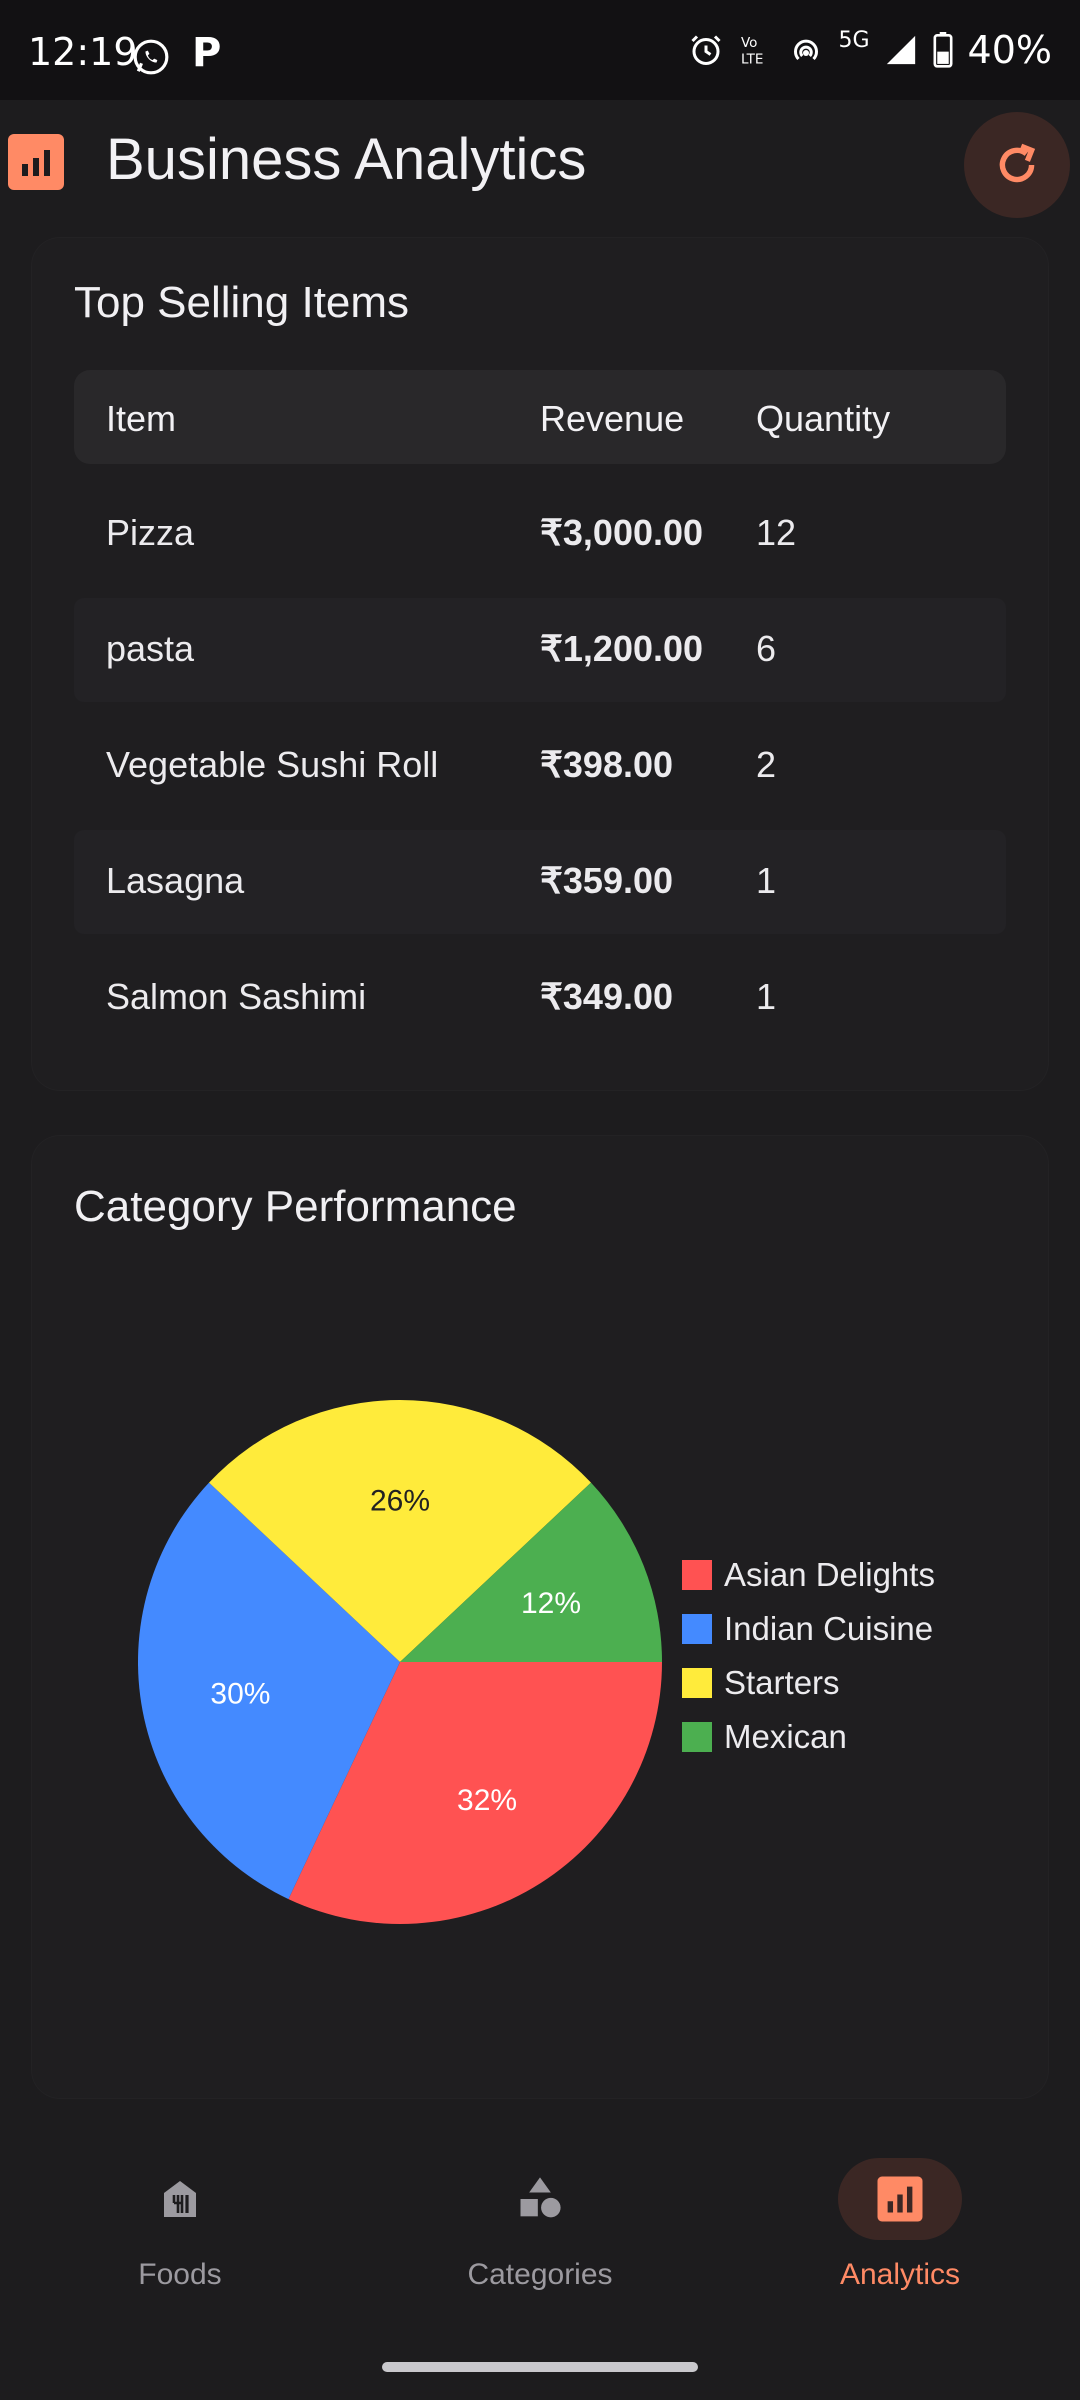 This screenshot has width=1080, height=2400. I want to click on svg-text: LTE, so click(752, 60).